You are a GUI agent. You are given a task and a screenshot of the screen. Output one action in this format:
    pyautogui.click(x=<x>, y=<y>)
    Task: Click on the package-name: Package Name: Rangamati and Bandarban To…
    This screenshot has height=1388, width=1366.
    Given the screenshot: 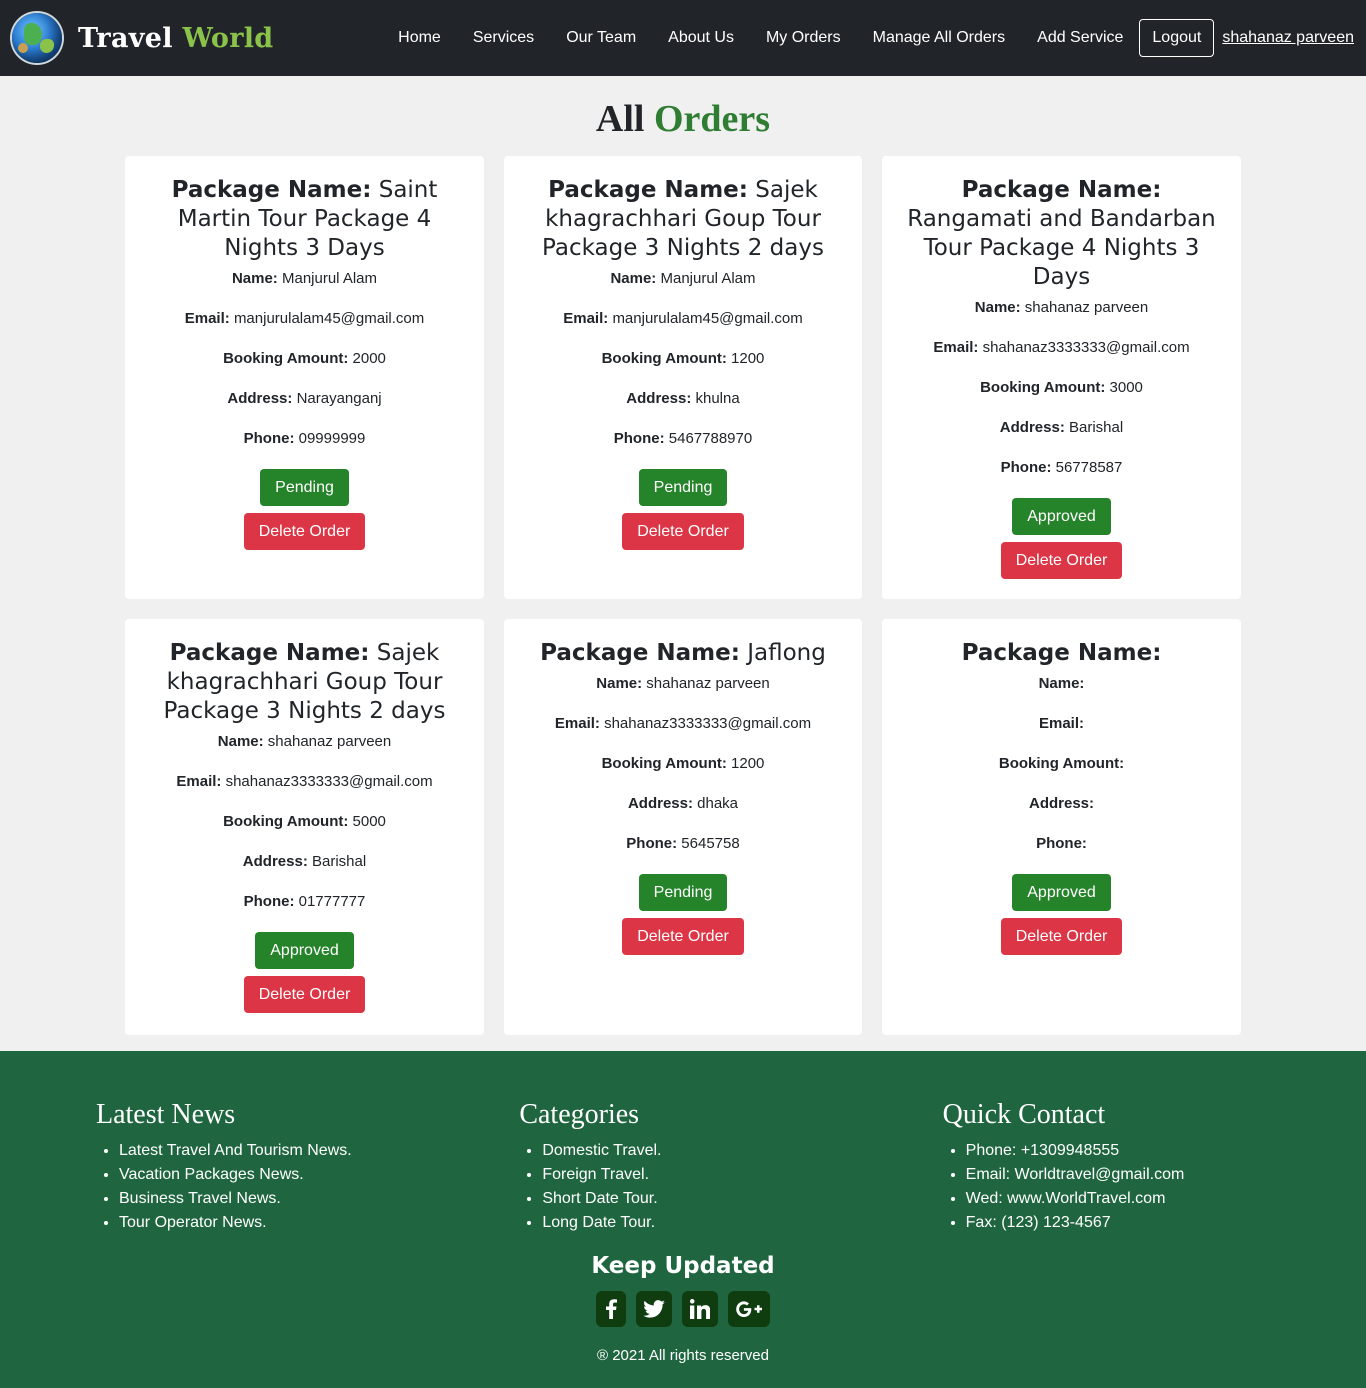 What is the action you would take?
    pyautogui.click(x=1061, y=234)
    